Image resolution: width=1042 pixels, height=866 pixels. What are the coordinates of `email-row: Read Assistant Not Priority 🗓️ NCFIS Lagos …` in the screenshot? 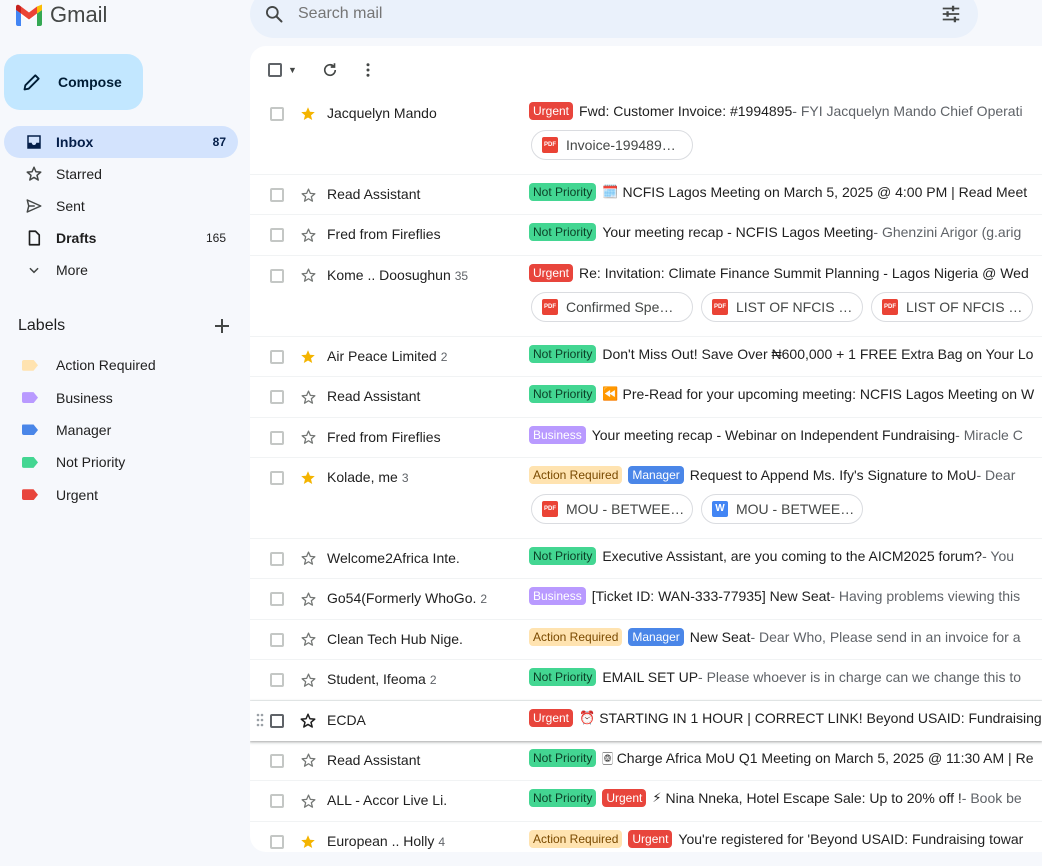 It's located at (646, 195).